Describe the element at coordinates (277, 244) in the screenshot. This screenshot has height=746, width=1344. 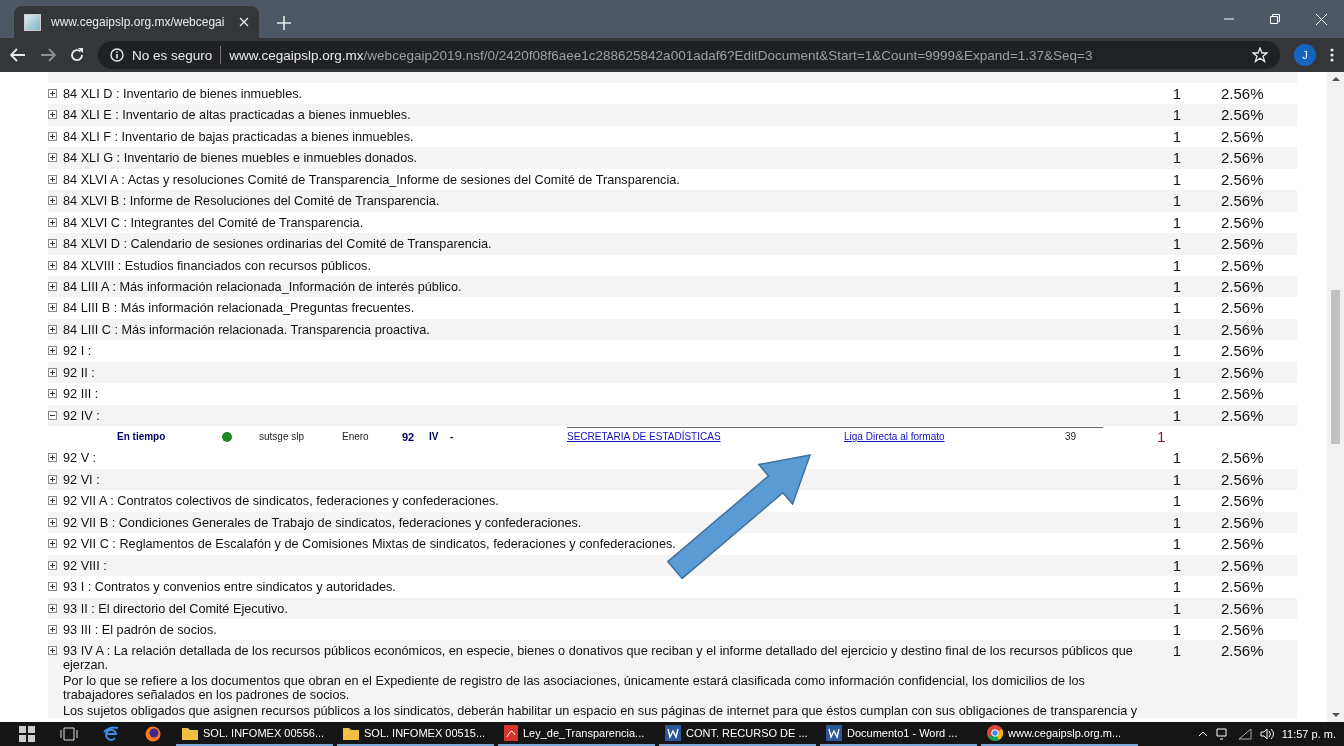
I see `row-title: 84 XLVI D : Calendario de sesiones ordinarias del Comité de Transparencia.` at that location.